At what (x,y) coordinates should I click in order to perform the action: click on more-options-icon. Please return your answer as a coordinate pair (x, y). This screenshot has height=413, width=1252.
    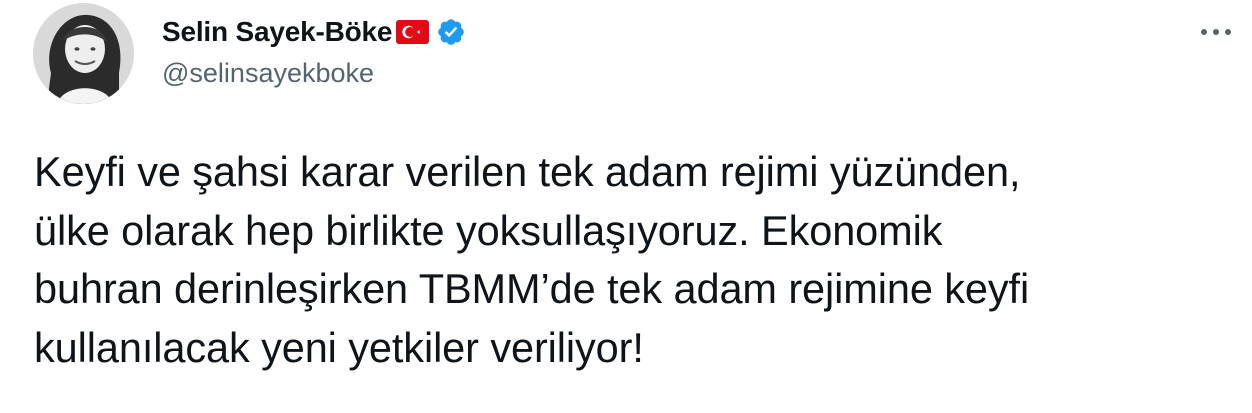
    Looking at the image, I should click on (1216, 32).